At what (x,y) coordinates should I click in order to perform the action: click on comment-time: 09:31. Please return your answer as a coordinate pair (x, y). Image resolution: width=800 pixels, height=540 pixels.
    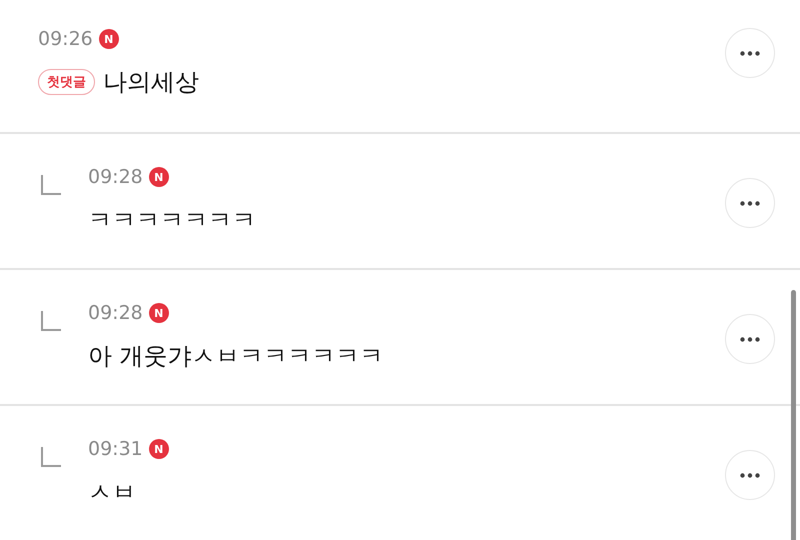
    Looking at the image, I should click on (115, 449).